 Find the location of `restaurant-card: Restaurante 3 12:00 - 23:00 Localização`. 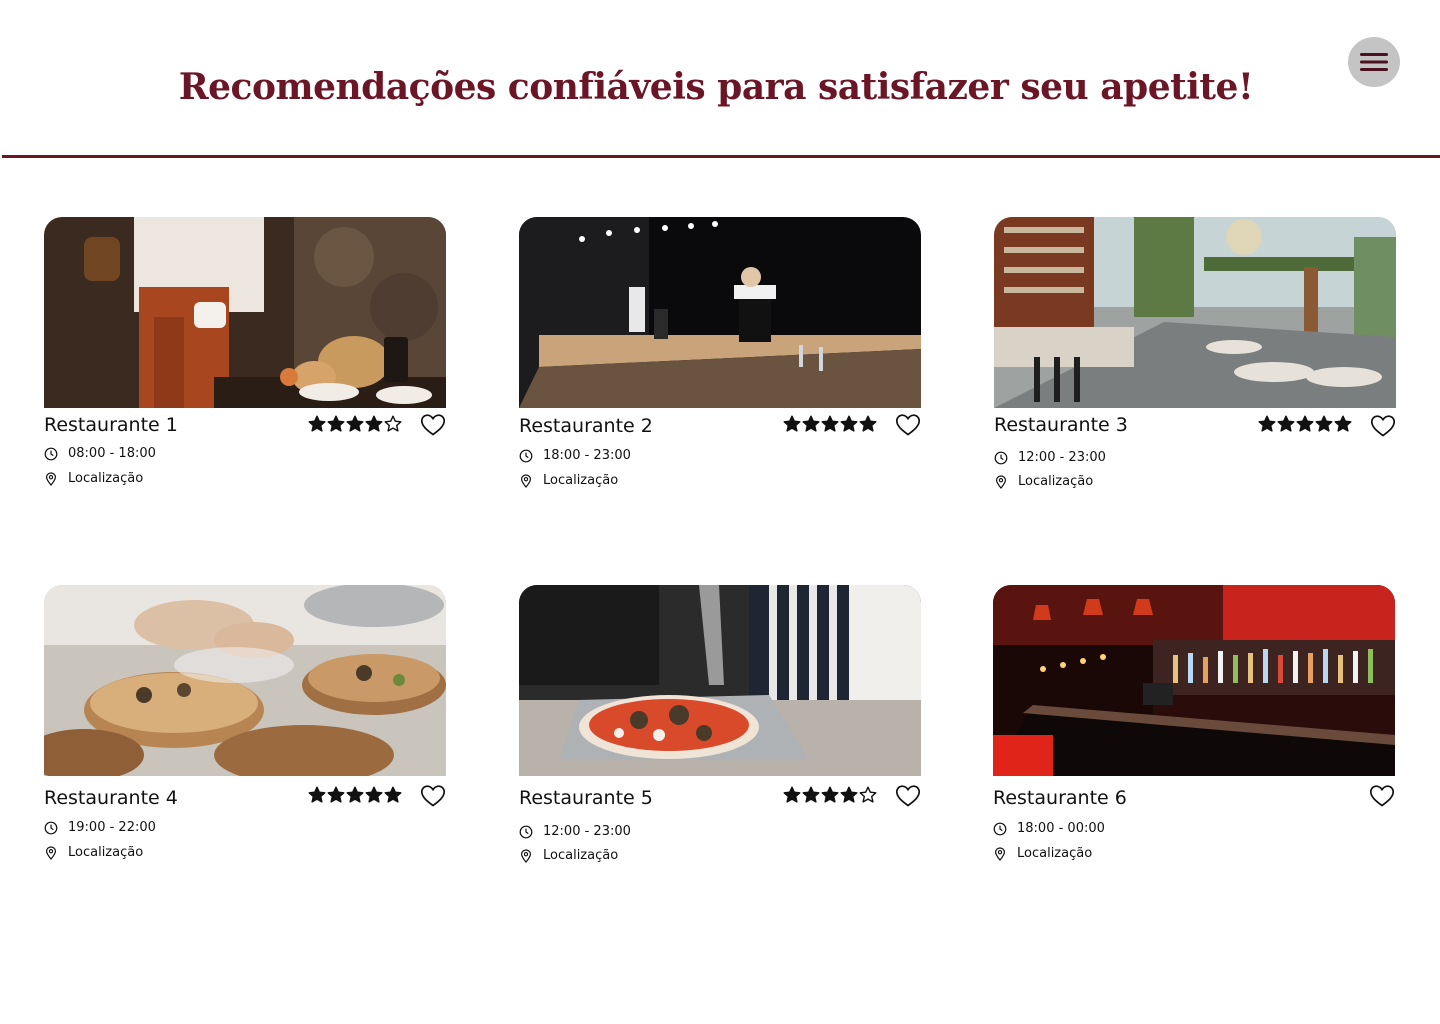

restaurant-card: Restaurante 3 12:00 - 23:00 Localização is located at coordinates (1195, 362).